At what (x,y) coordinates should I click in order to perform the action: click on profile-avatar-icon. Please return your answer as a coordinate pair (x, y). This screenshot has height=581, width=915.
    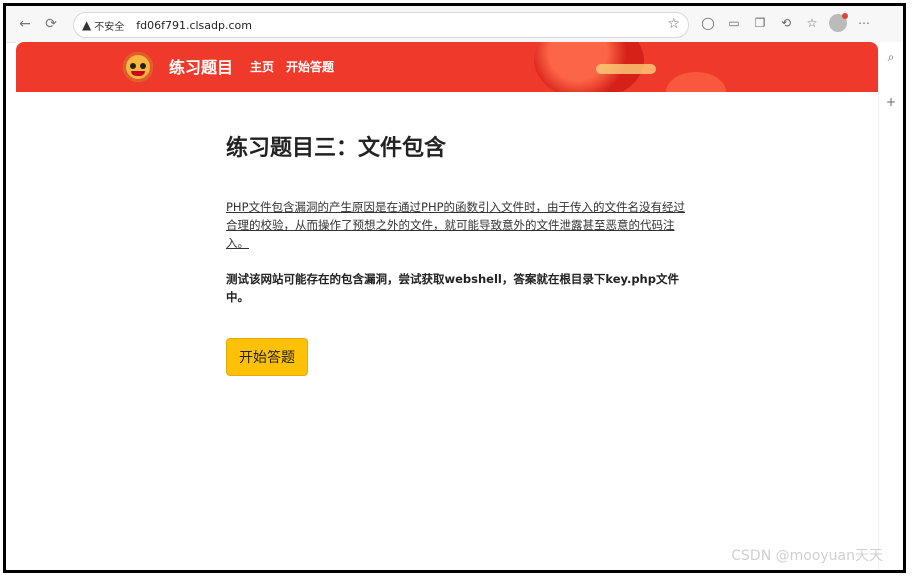
    Looking at the image, I should click on (838, 22).